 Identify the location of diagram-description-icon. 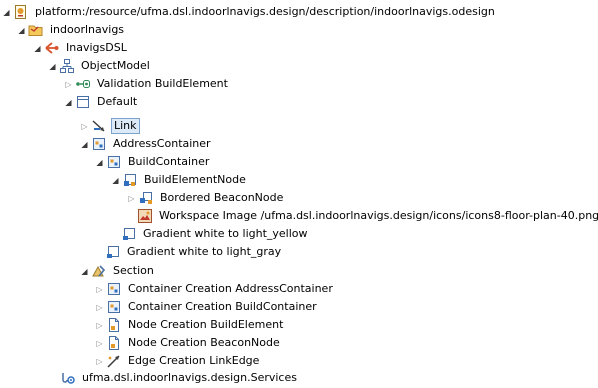
(67, 66).